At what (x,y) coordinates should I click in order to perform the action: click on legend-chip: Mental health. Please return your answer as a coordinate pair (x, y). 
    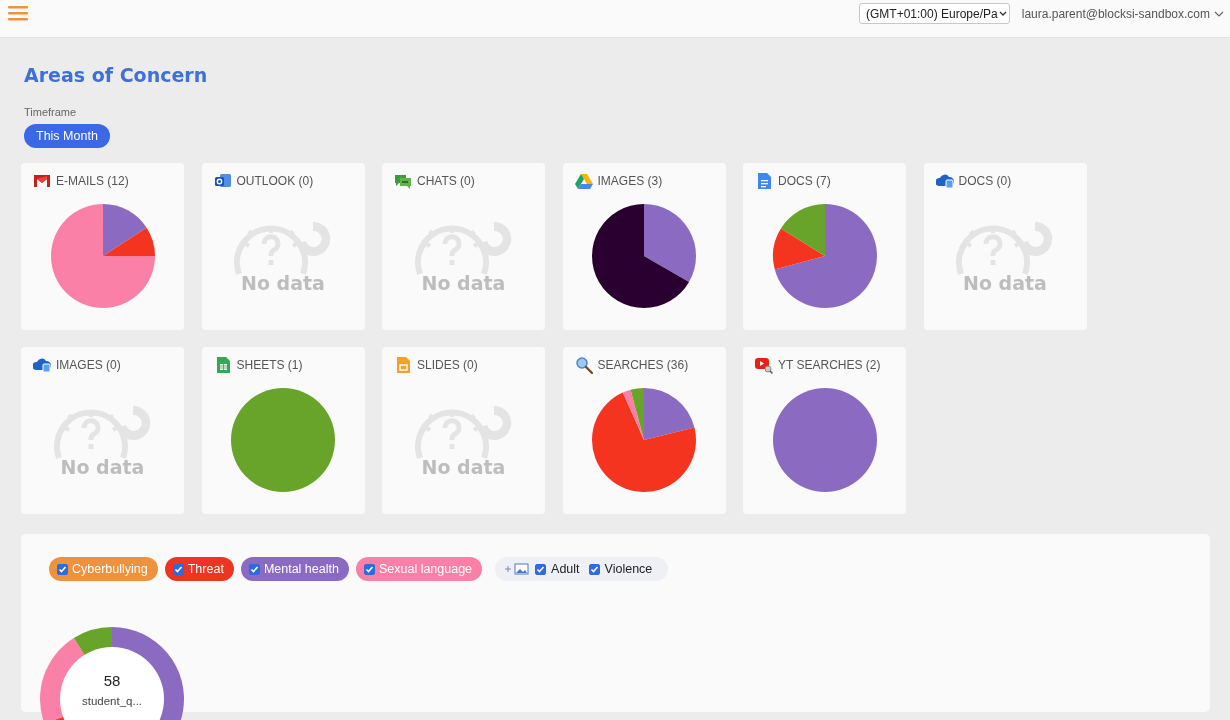
    Looking at the image, I should click on (294, 569).